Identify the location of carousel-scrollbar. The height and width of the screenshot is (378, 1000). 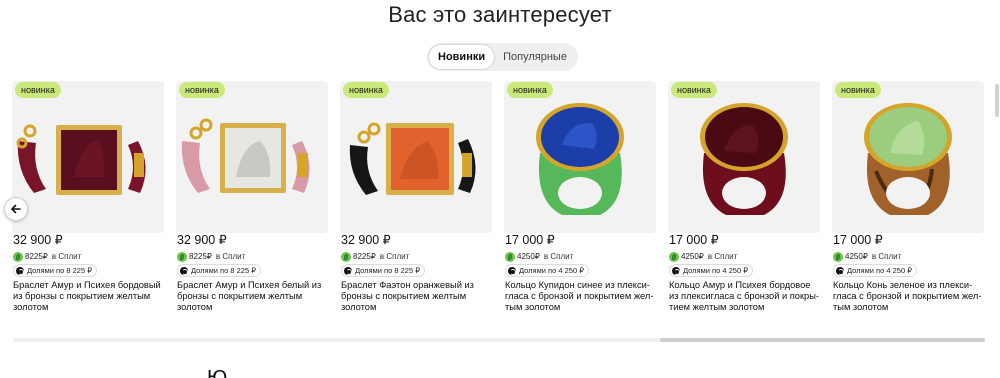
(499, 340).